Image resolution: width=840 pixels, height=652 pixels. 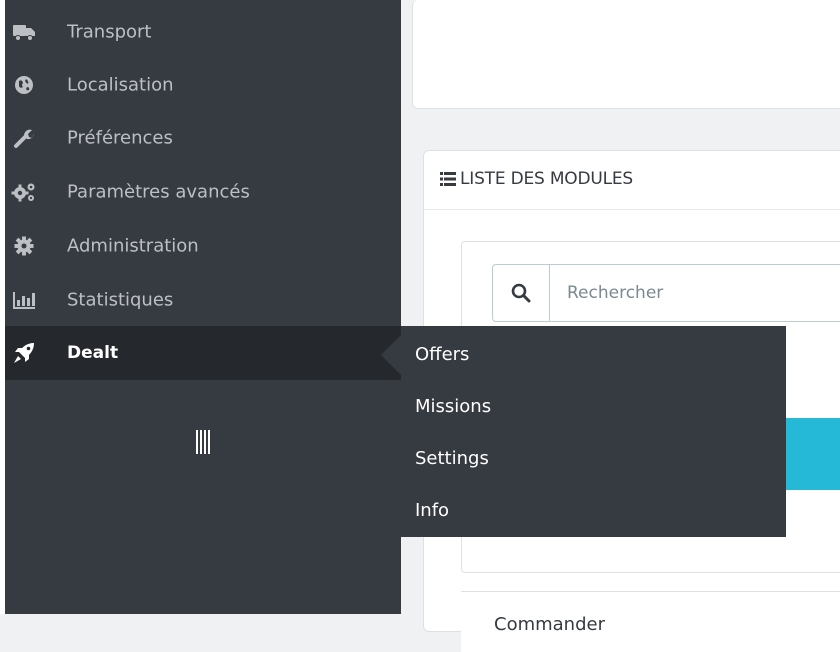 I want to click on submenu-pointer, so click(x=392, y=355).